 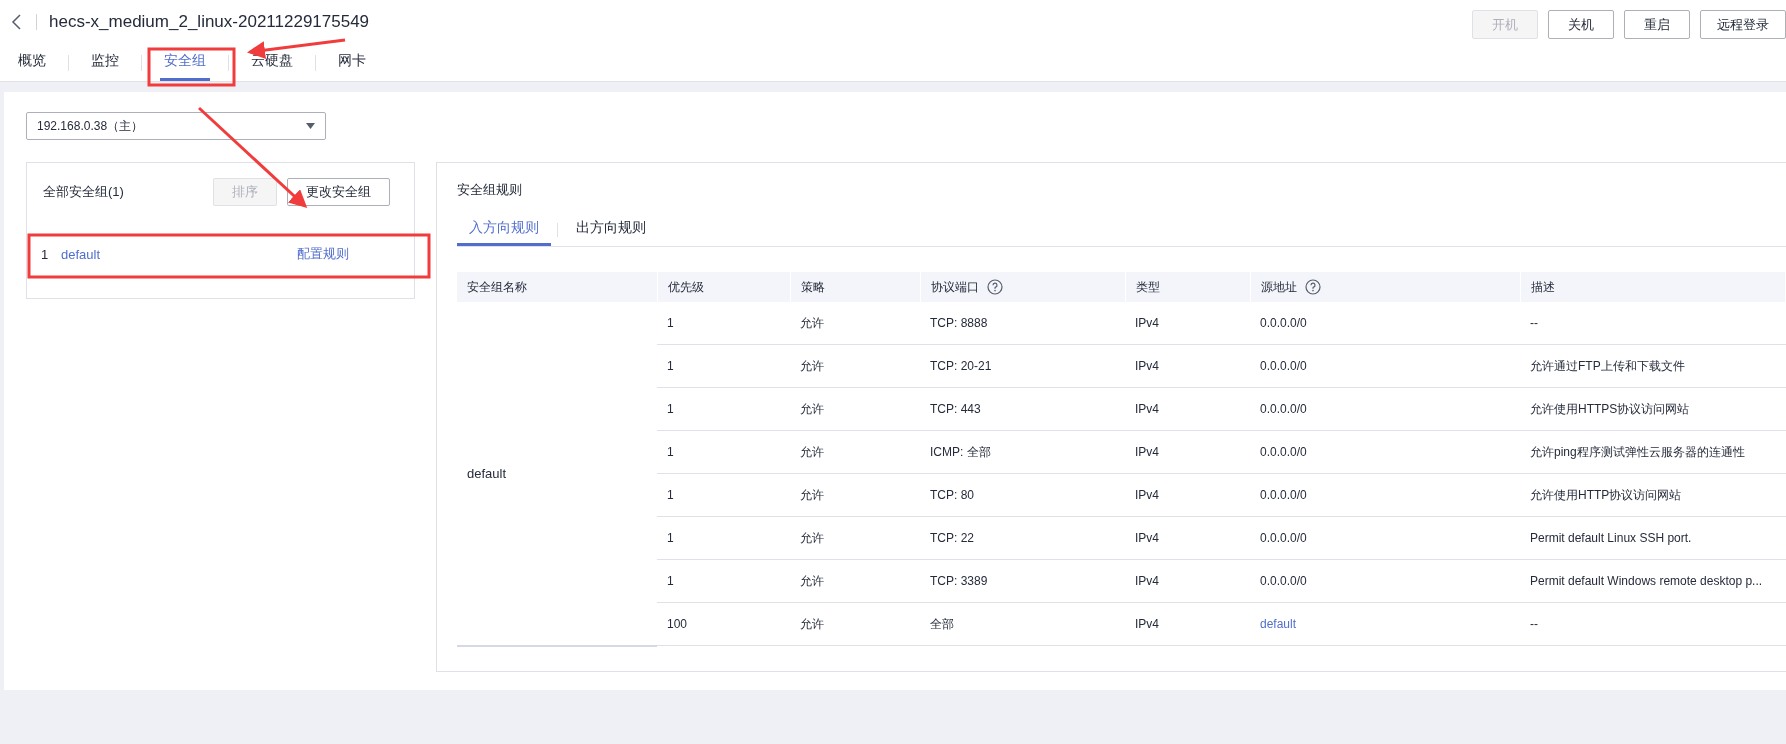 What do you see at coordinates (1022, 452) in the screenshot?
I see `table-cell: ICMP: 全部` at bounding box center [1022, 452].